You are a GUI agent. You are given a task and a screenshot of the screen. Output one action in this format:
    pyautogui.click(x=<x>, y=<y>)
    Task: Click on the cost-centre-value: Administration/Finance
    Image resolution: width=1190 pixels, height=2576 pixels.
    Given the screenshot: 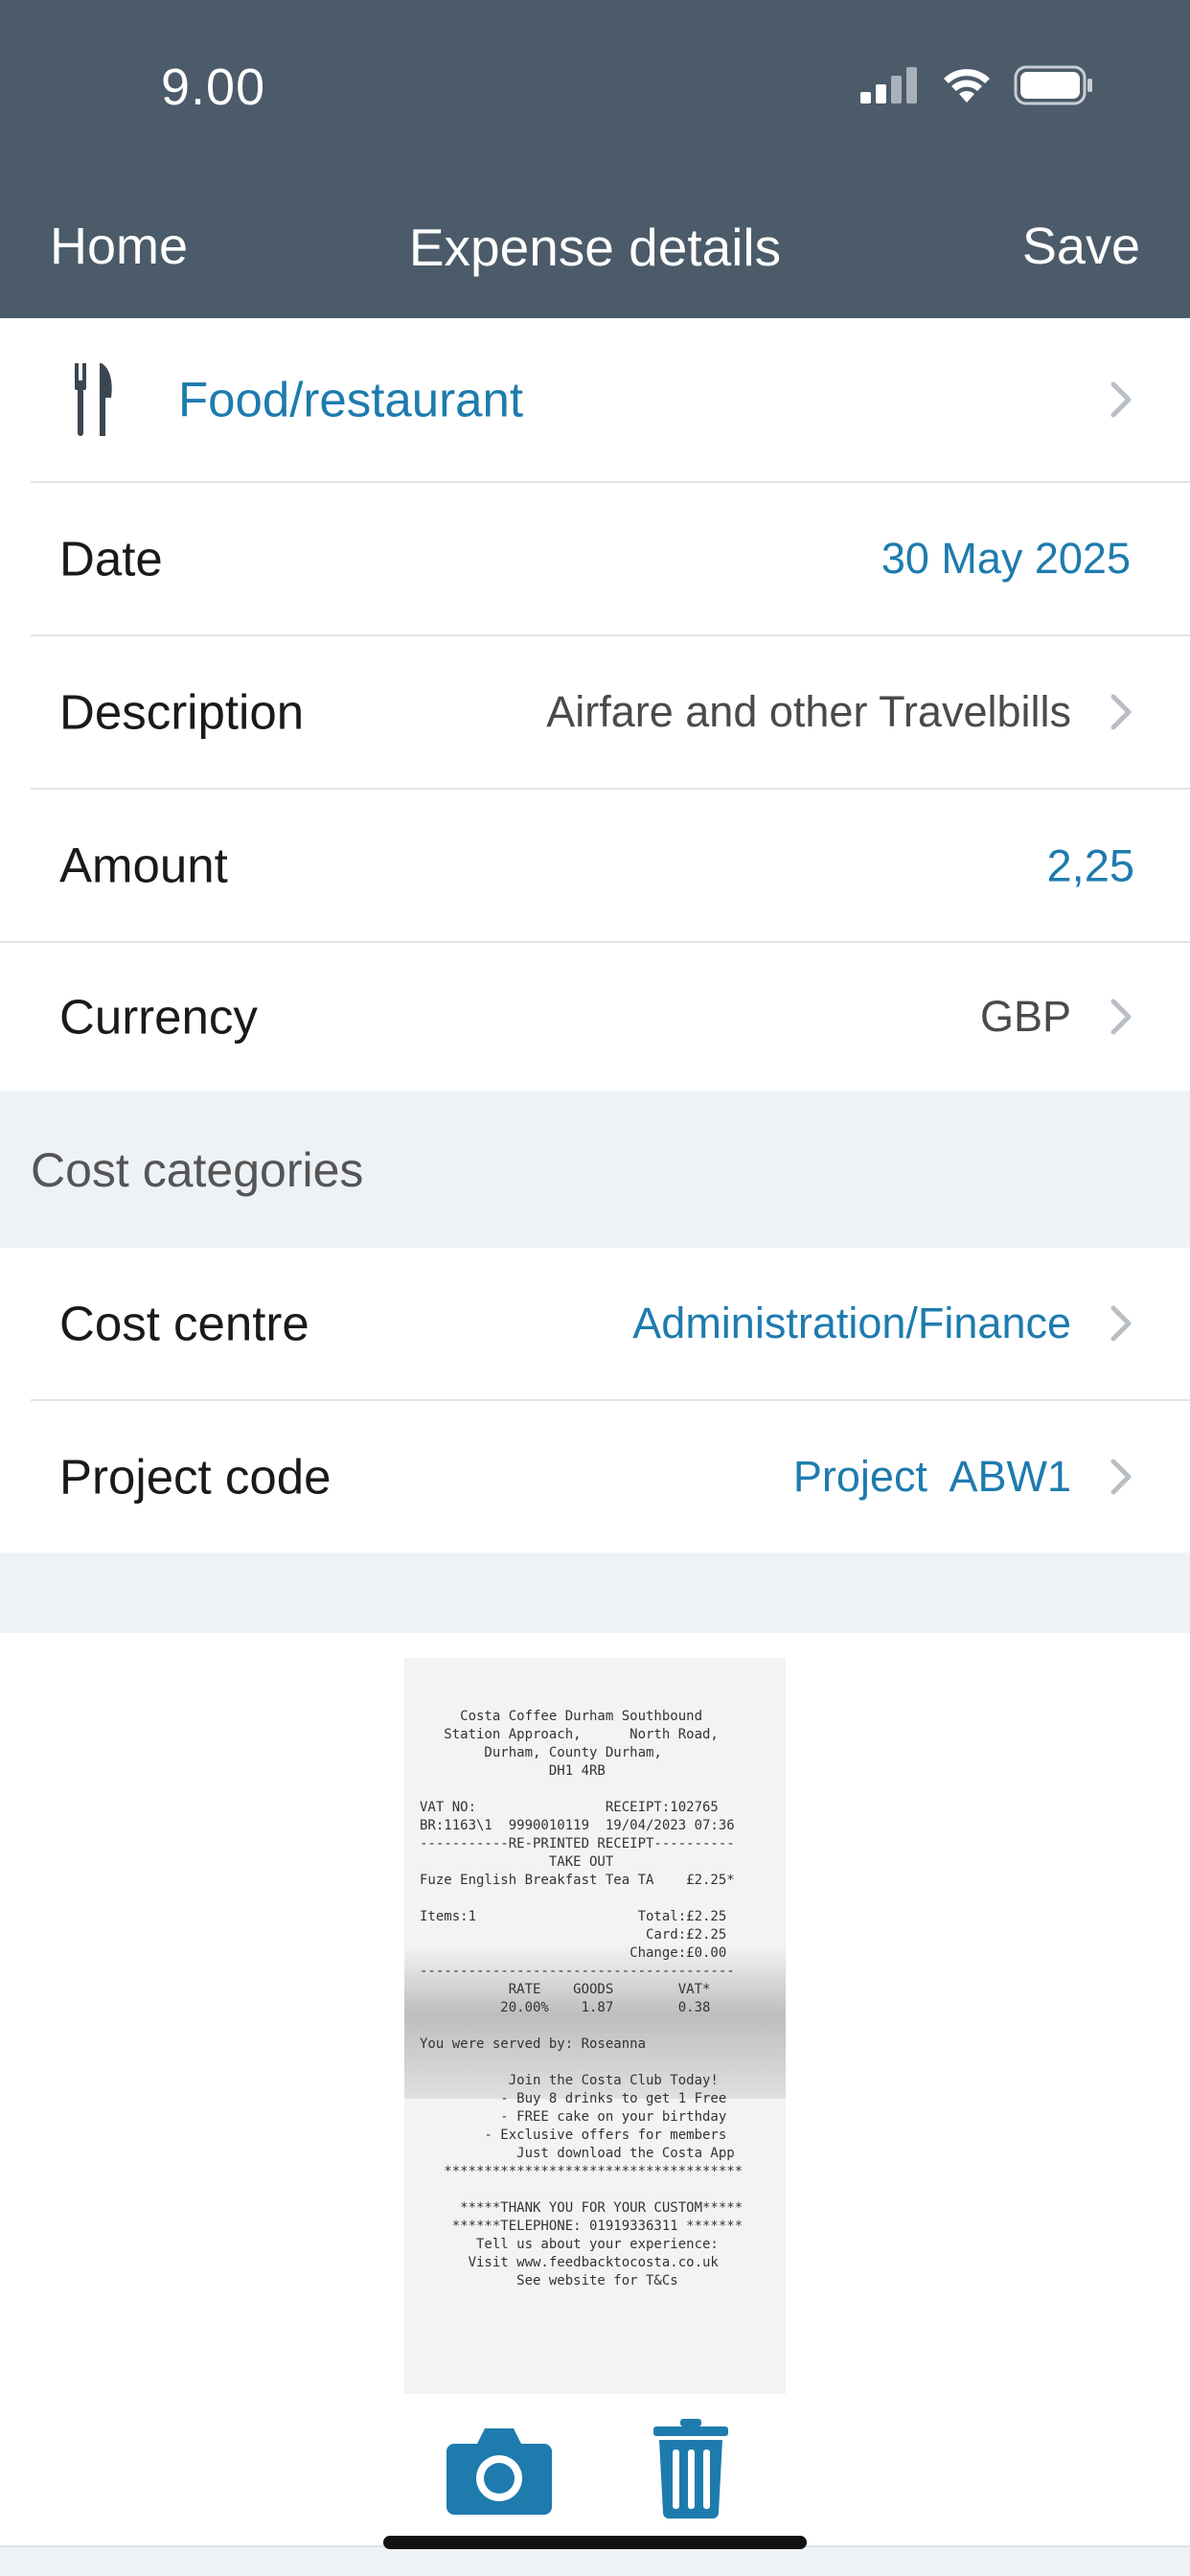 What is the action you would take?
    pyautogui.click(x=852, y=1323)
    